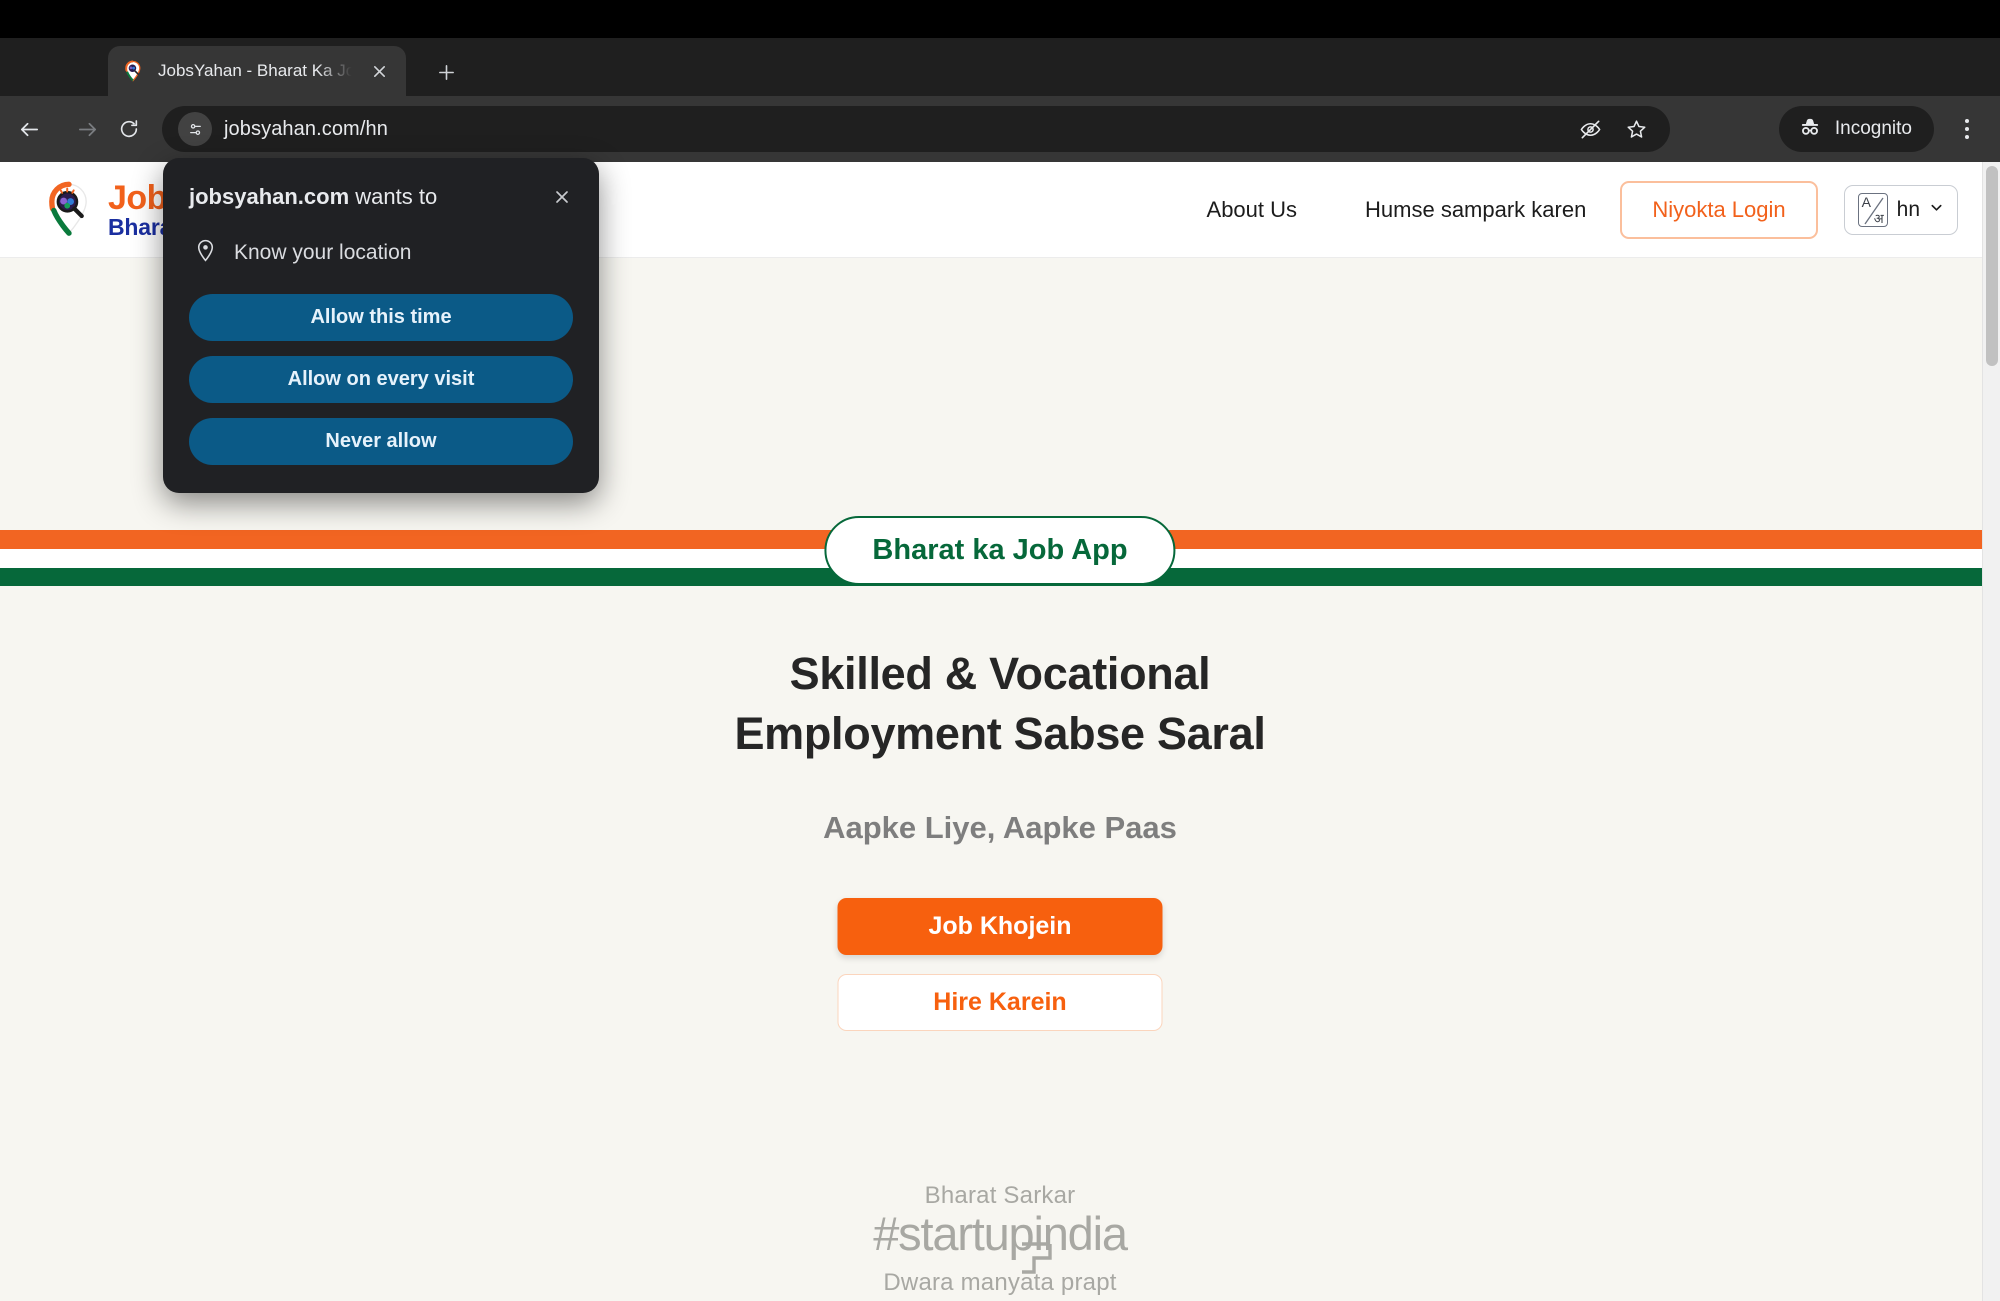  Describe the element at coordinates (87, 129) in the screenshot. I see `forward-arrow-icon` at that location.